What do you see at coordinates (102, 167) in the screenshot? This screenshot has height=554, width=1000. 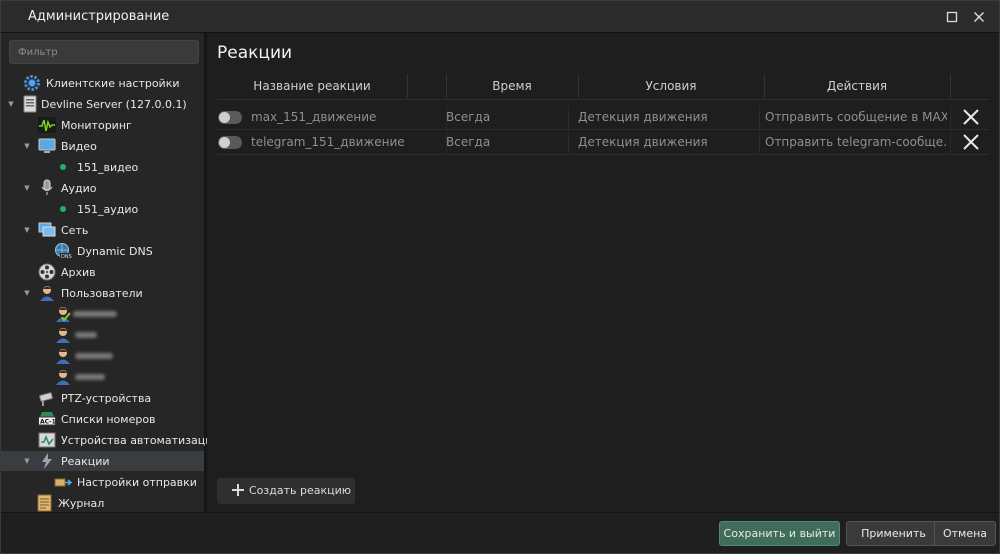 I see `tree-item-video-channel: 151_видео` at bounding box center [102, 167].